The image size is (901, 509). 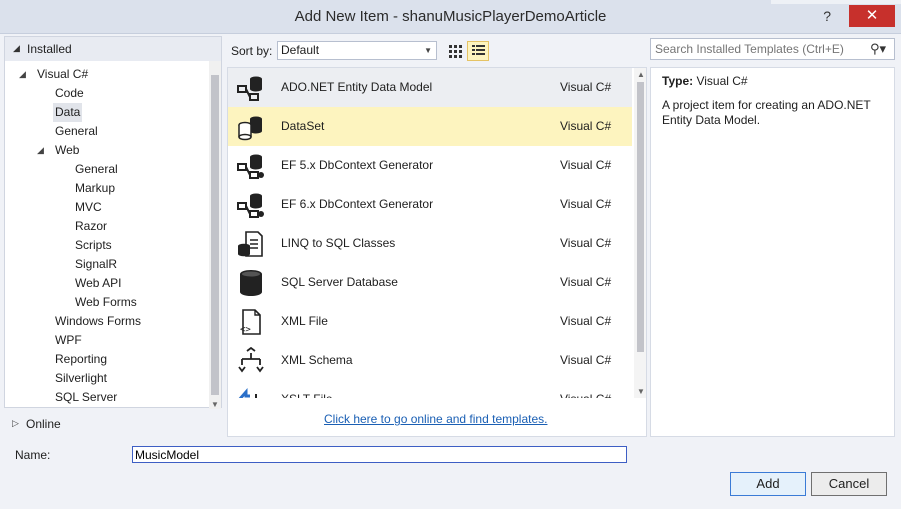 I want to click on tree-item: Code, so click(x=69, y=93).